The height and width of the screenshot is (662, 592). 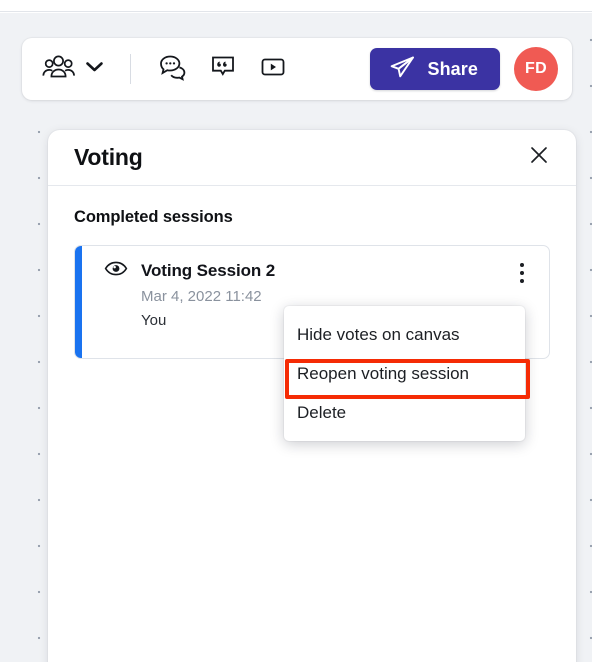 I want to click on play-frame-icon, so click(x=273, y=69).